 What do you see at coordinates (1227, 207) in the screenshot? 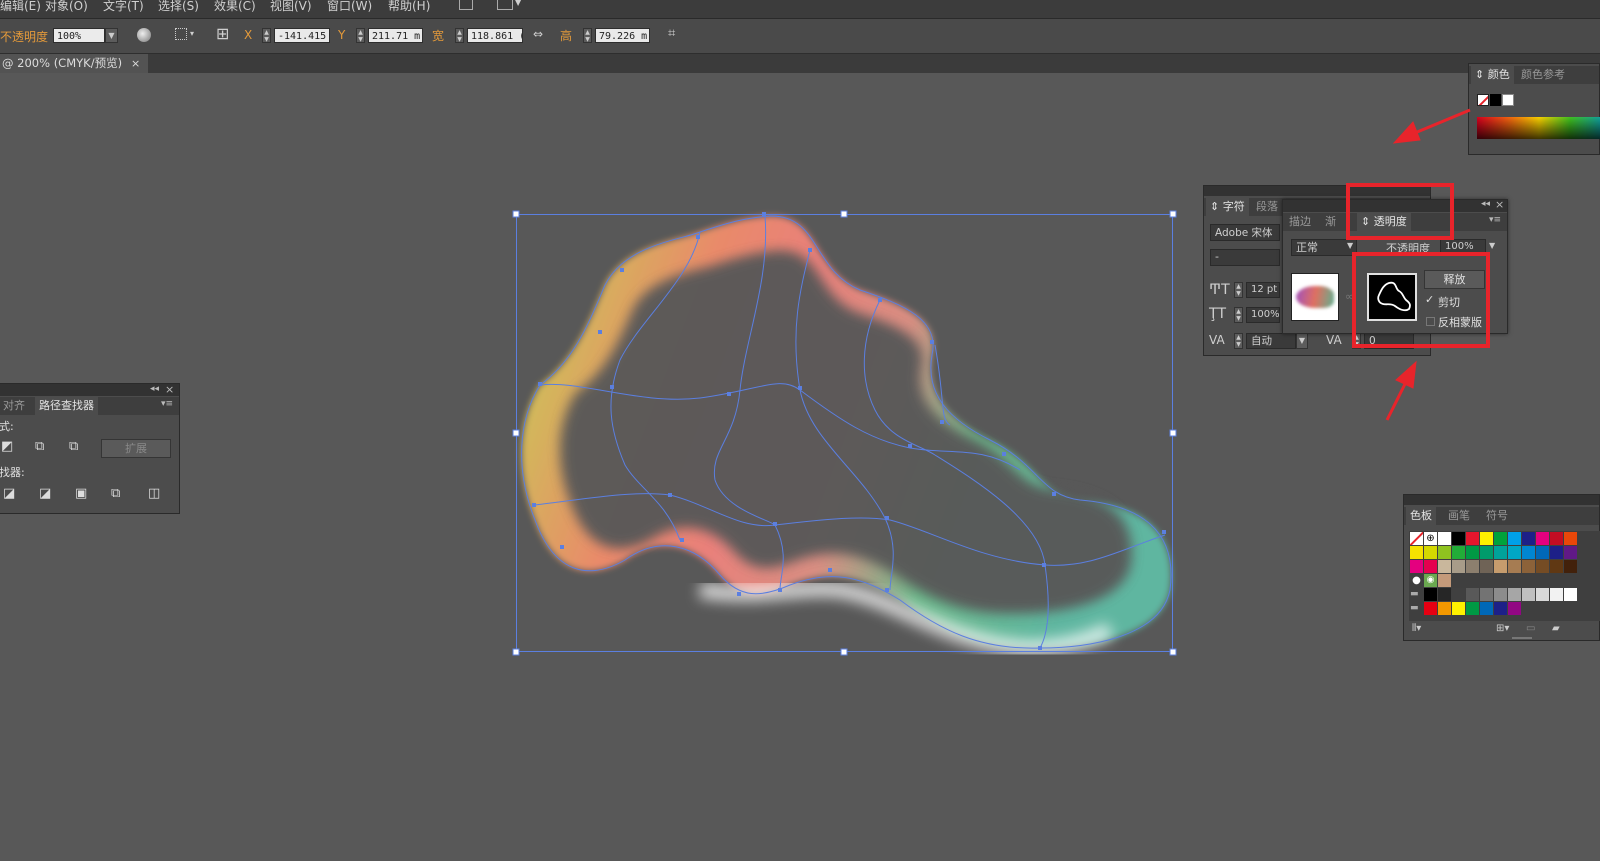
I see `tab-character: ⇕ 字符` at bounding box center [1227, 207].